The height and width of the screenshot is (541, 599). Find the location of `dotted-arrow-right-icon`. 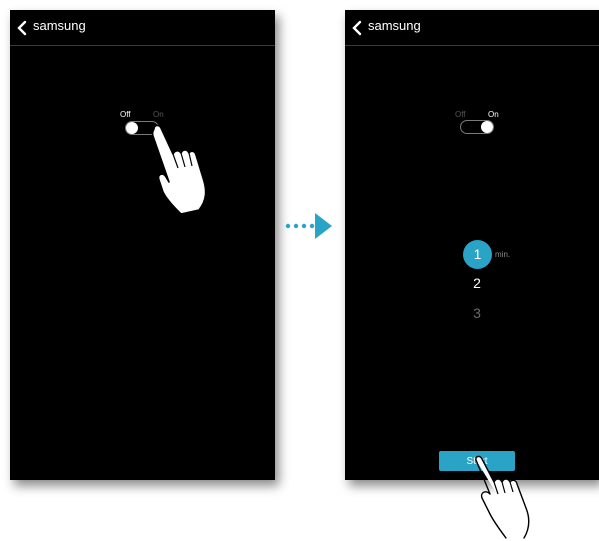

dotted-arrow-right-icon is located at coordinates (308, 226).